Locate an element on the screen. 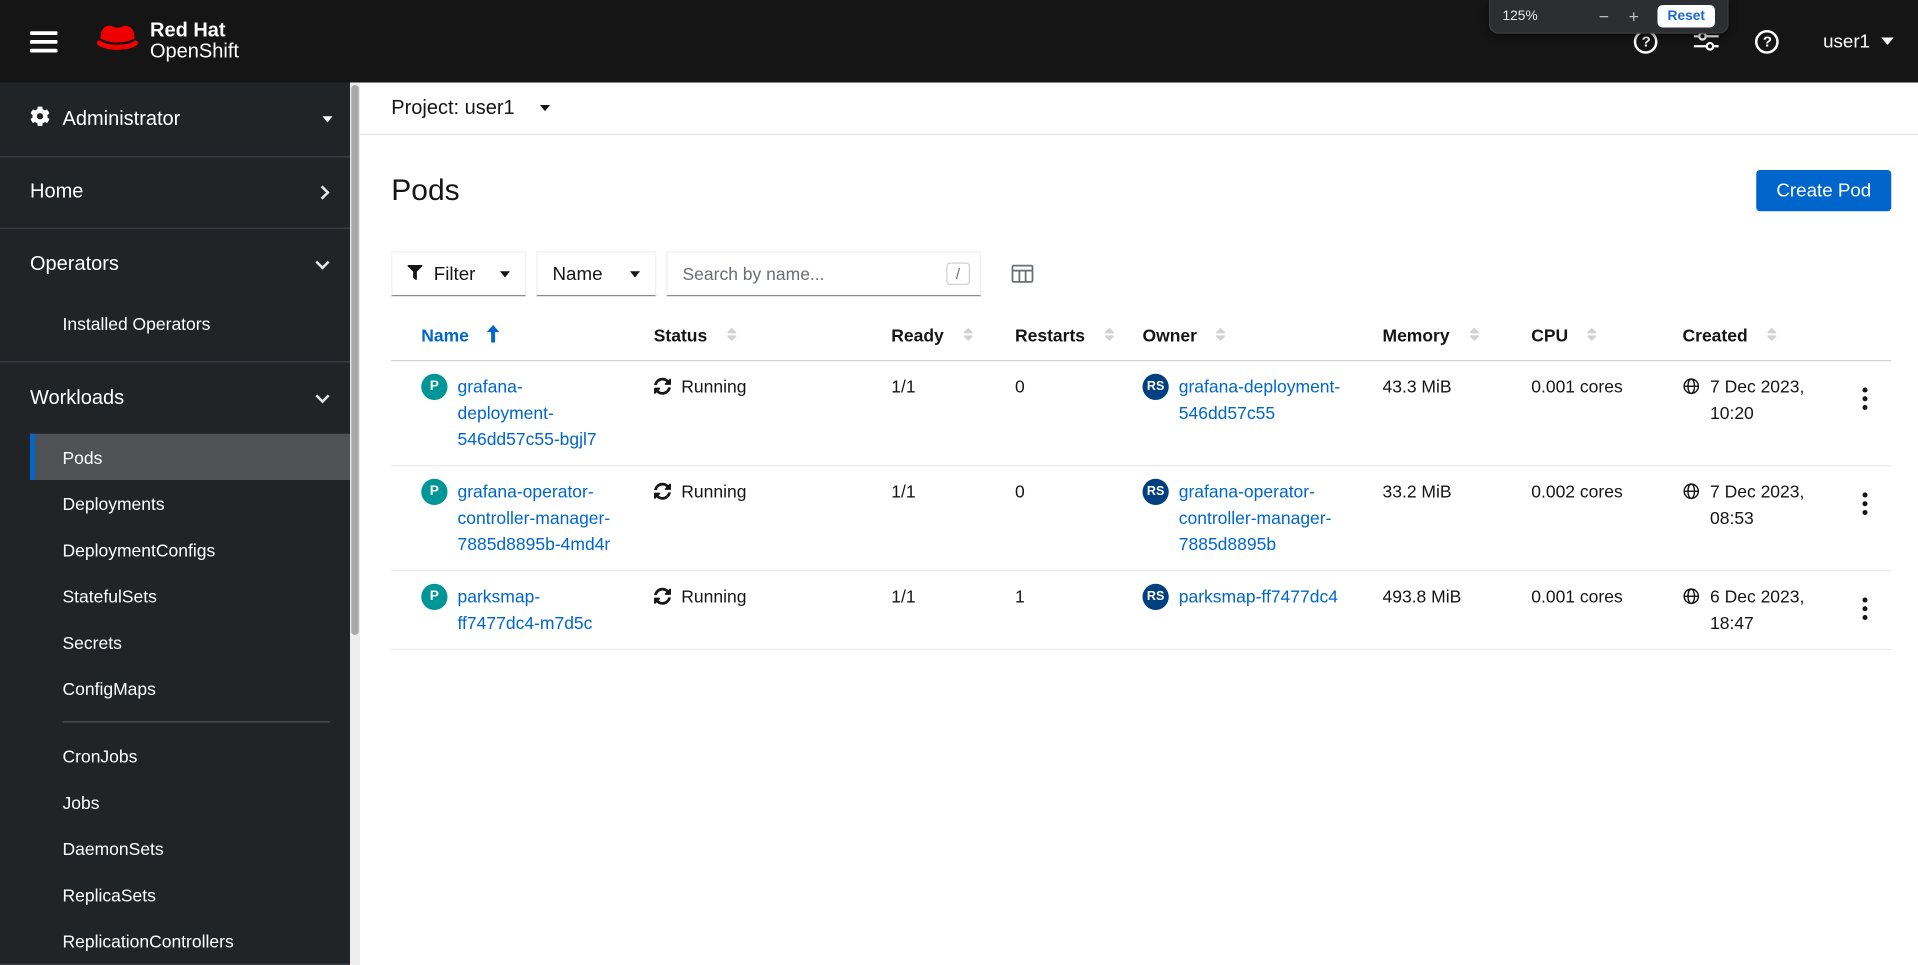 The height and width of the screenshot is (965, 1918). nav-toggle-button is located at coordinates (45, 41).